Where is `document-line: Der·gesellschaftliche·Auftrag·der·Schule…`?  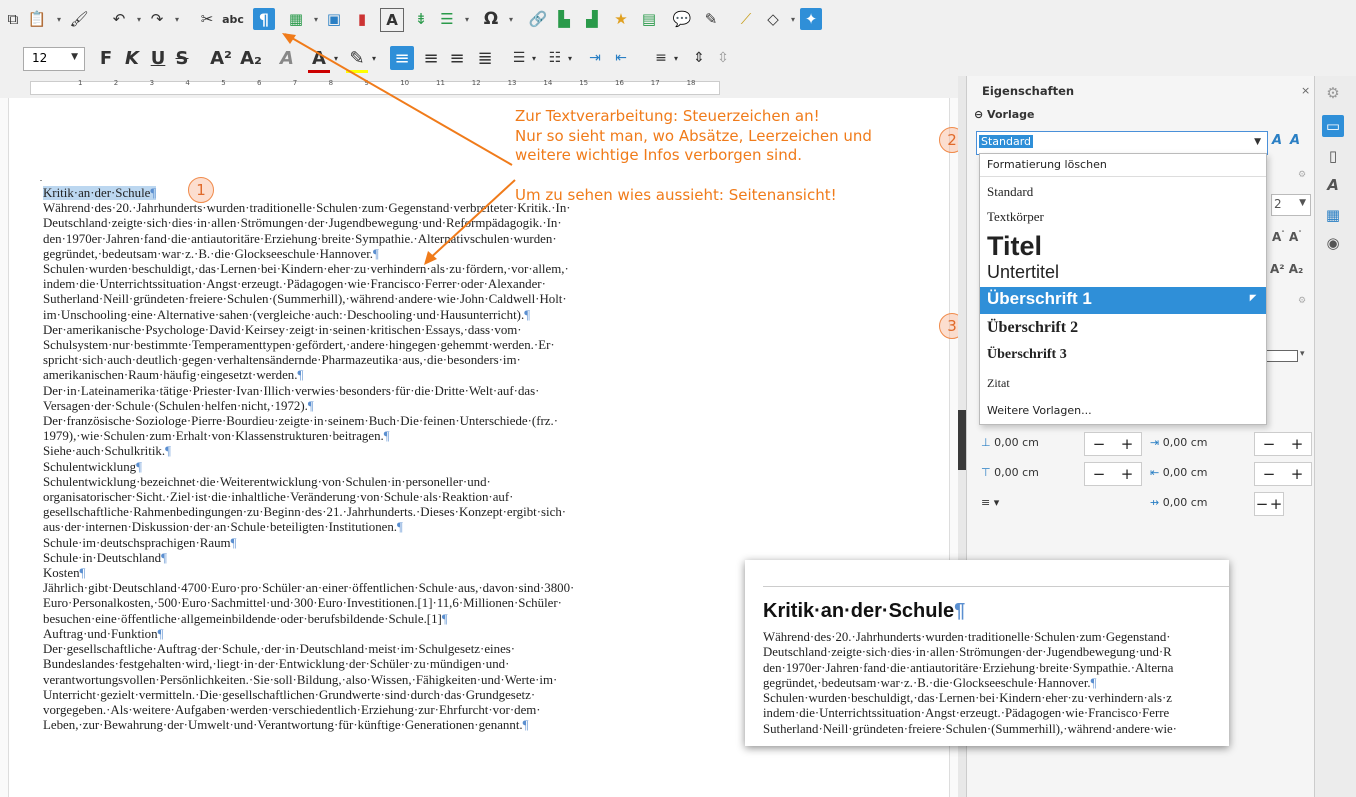 document-line: Der·gesellschaftliche·Auftrag·der·Schule… is located at coordinates (348, 649).